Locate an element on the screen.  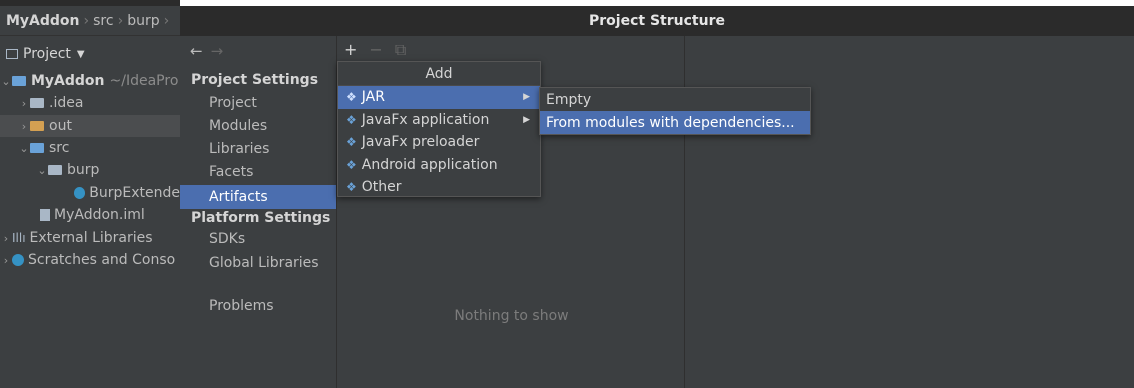
project-settings-header: Project Settings is located at coordinates (255, 80).